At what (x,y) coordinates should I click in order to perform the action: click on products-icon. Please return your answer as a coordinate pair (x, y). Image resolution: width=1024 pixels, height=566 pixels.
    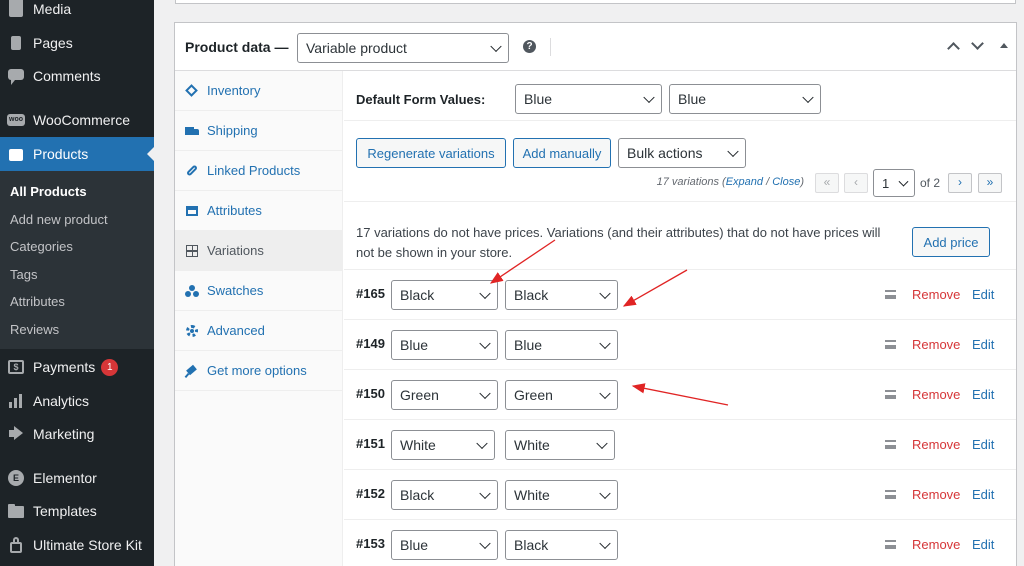
    Looking at the image, I should click on (16, 154).